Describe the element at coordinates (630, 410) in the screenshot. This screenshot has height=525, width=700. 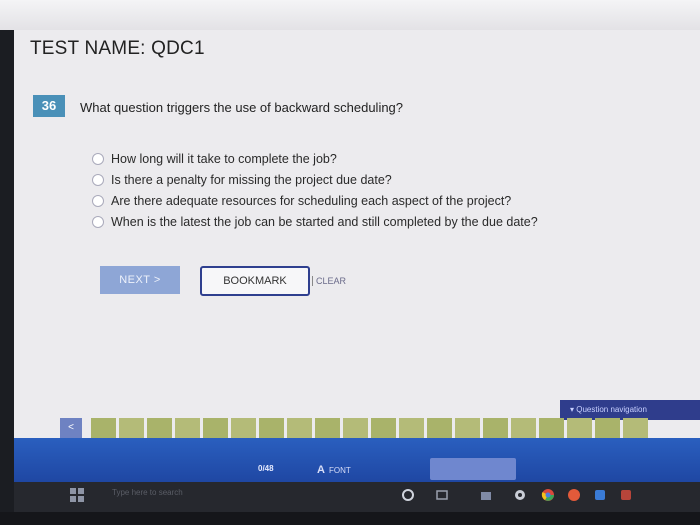
I see `question-navigation-toggle: ▾ Question navigation` at that location.